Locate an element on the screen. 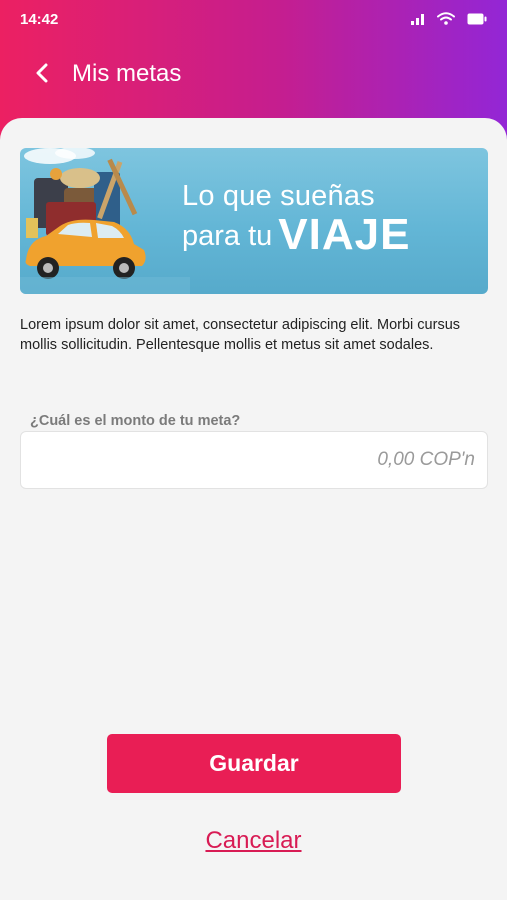 The width and height of the screenshot is (507, 900). wifi-icon is located at coordinates (446, 20).